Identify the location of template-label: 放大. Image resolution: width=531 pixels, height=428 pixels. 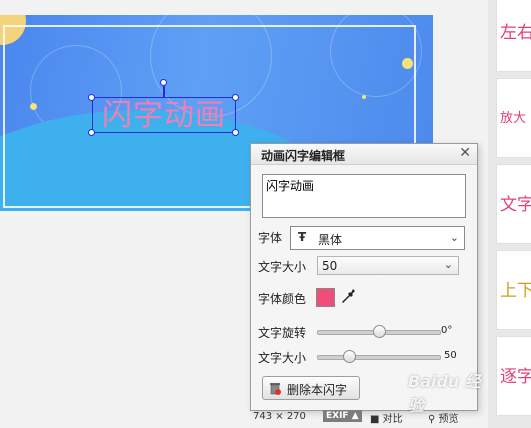
(513, 118).